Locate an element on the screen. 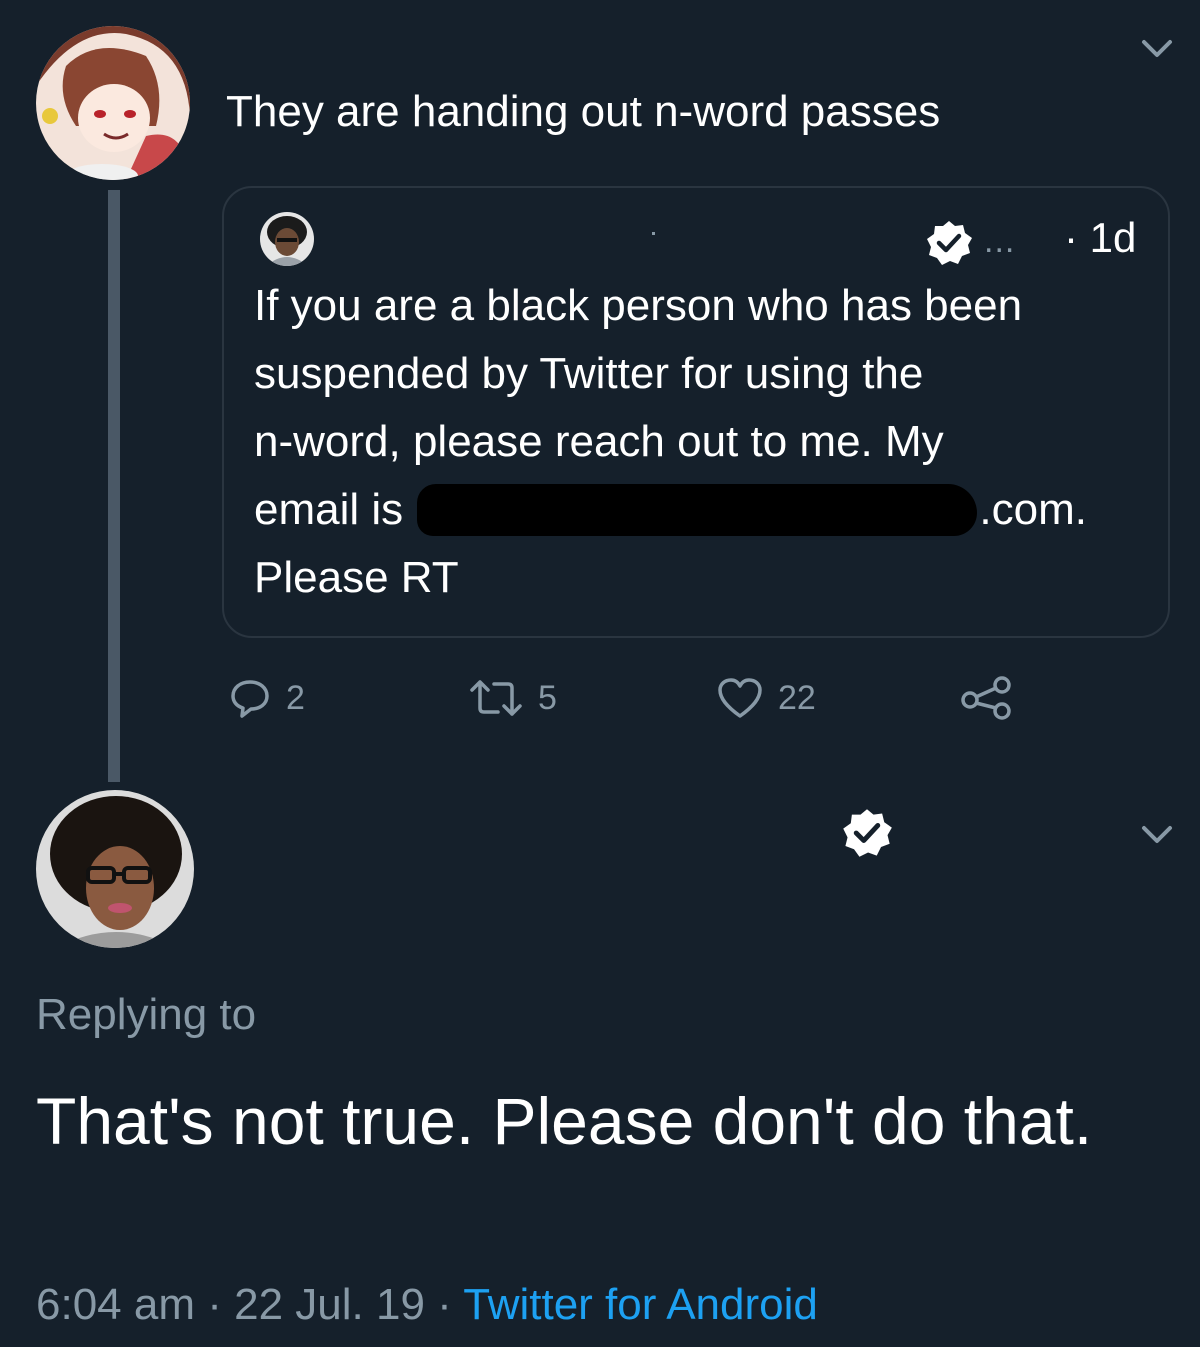 This screenshot has height=1347, width=1200. reply-icon is located at coordinates (250, 699).